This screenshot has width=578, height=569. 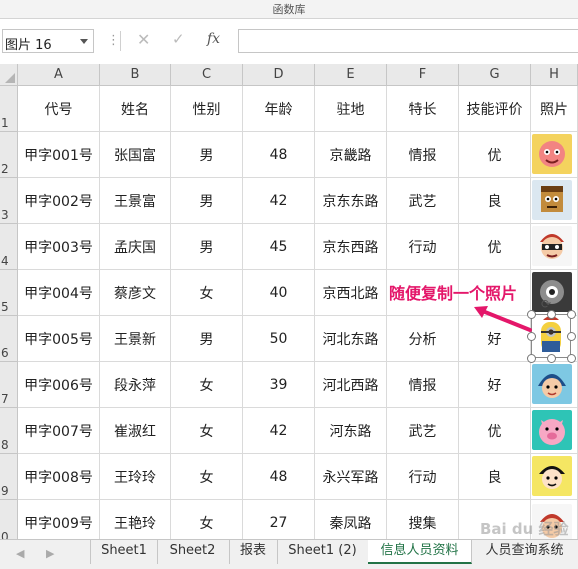 What do you see at coordinates (84, 41) in the screenshot?
I see `chevron-down-icon` at bounding box center [84, 41].